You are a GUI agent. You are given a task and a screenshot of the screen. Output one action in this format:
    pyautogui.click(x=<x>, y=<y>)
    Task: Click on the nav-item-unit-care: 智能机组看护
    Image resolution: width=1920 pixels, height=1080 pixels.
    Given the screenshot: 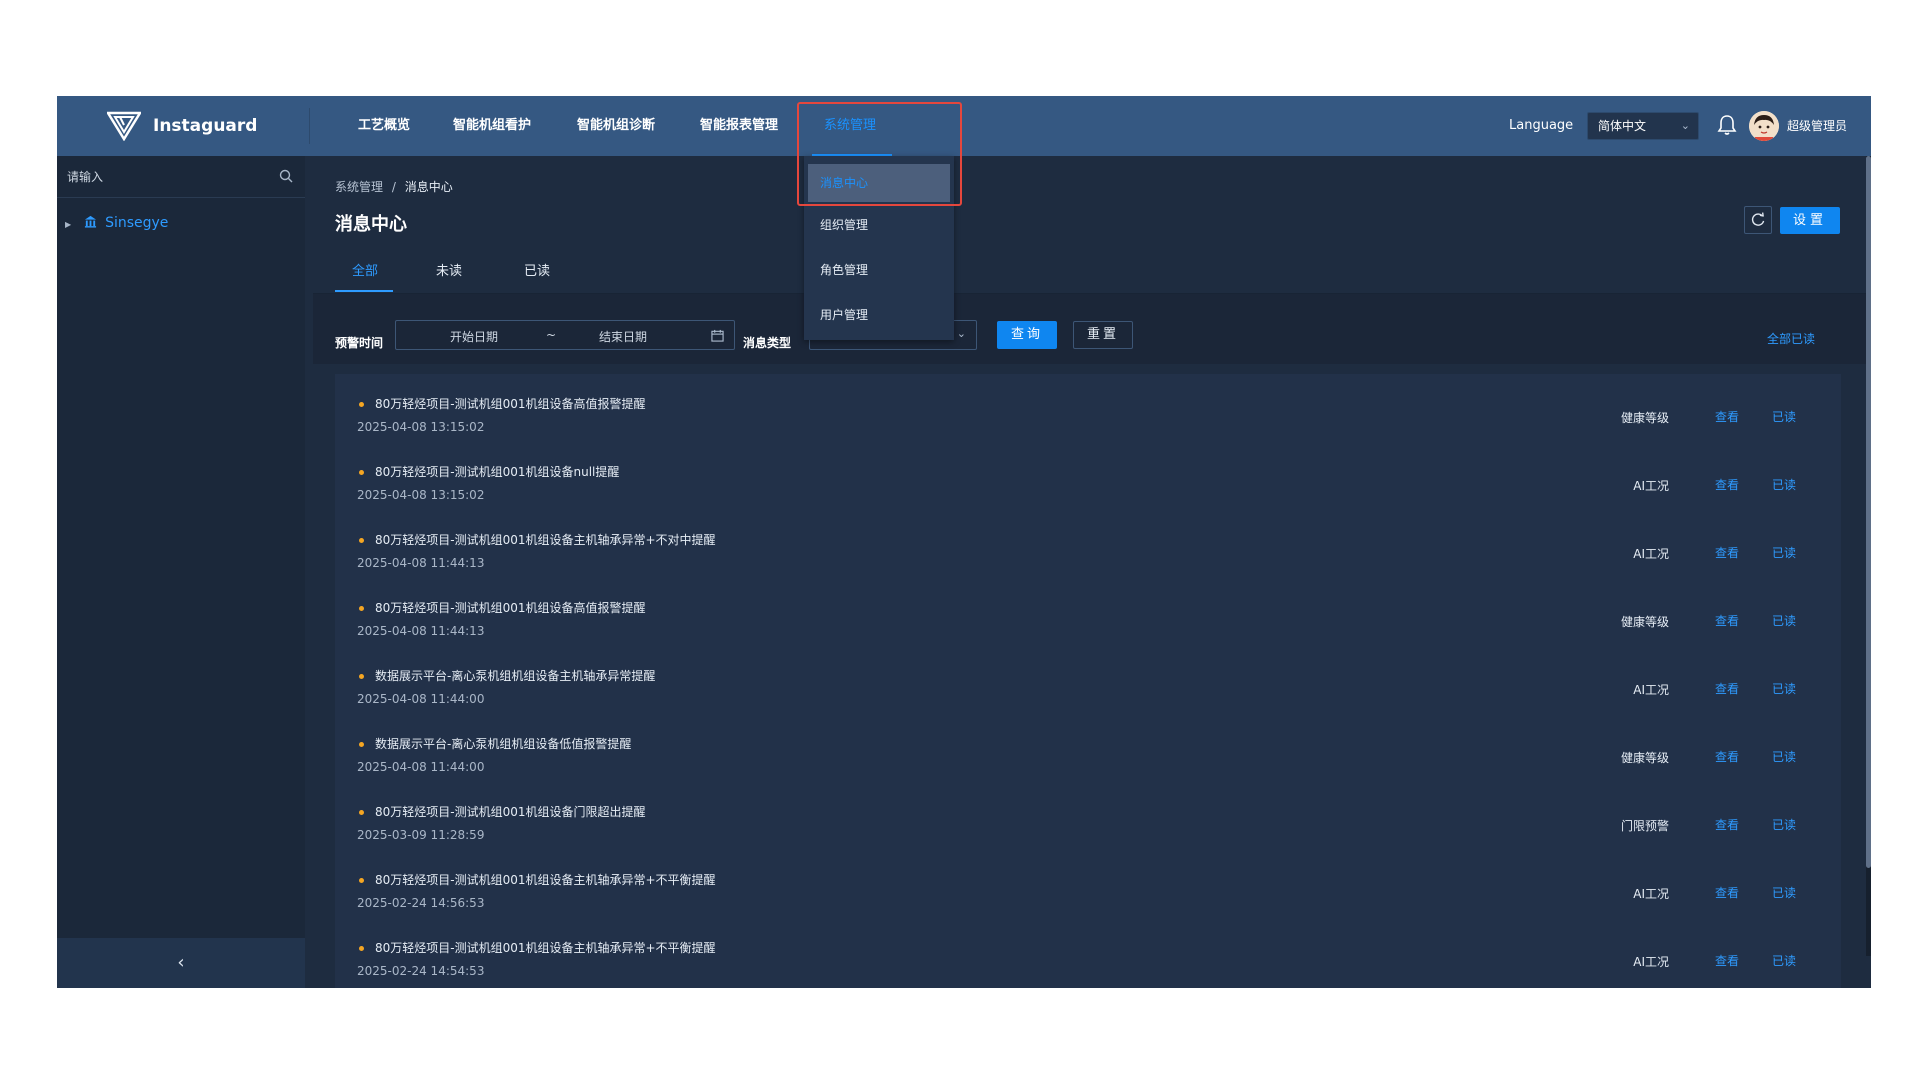 What is the action you would take?
    pyautogui.click(x=492, y=126)
    